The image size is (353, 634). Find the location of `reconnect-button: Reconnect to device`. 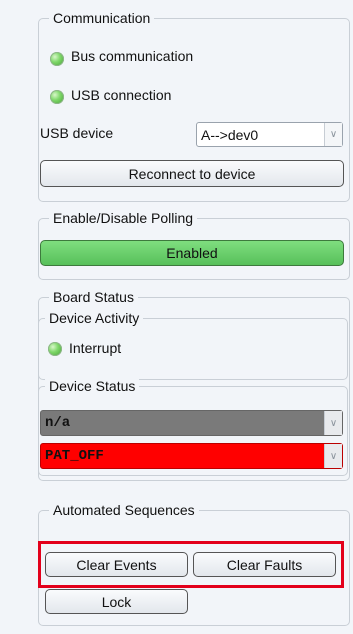

reconnect-button: Reconnect to device is located at coordinates (192, 173).